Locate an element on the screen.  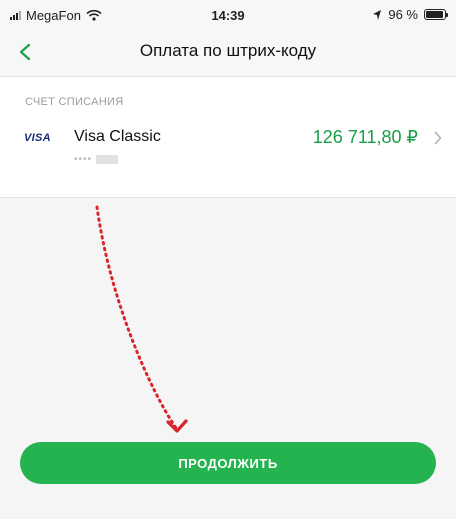
account-name: Visa Classic is located at coordinates (117, 136).